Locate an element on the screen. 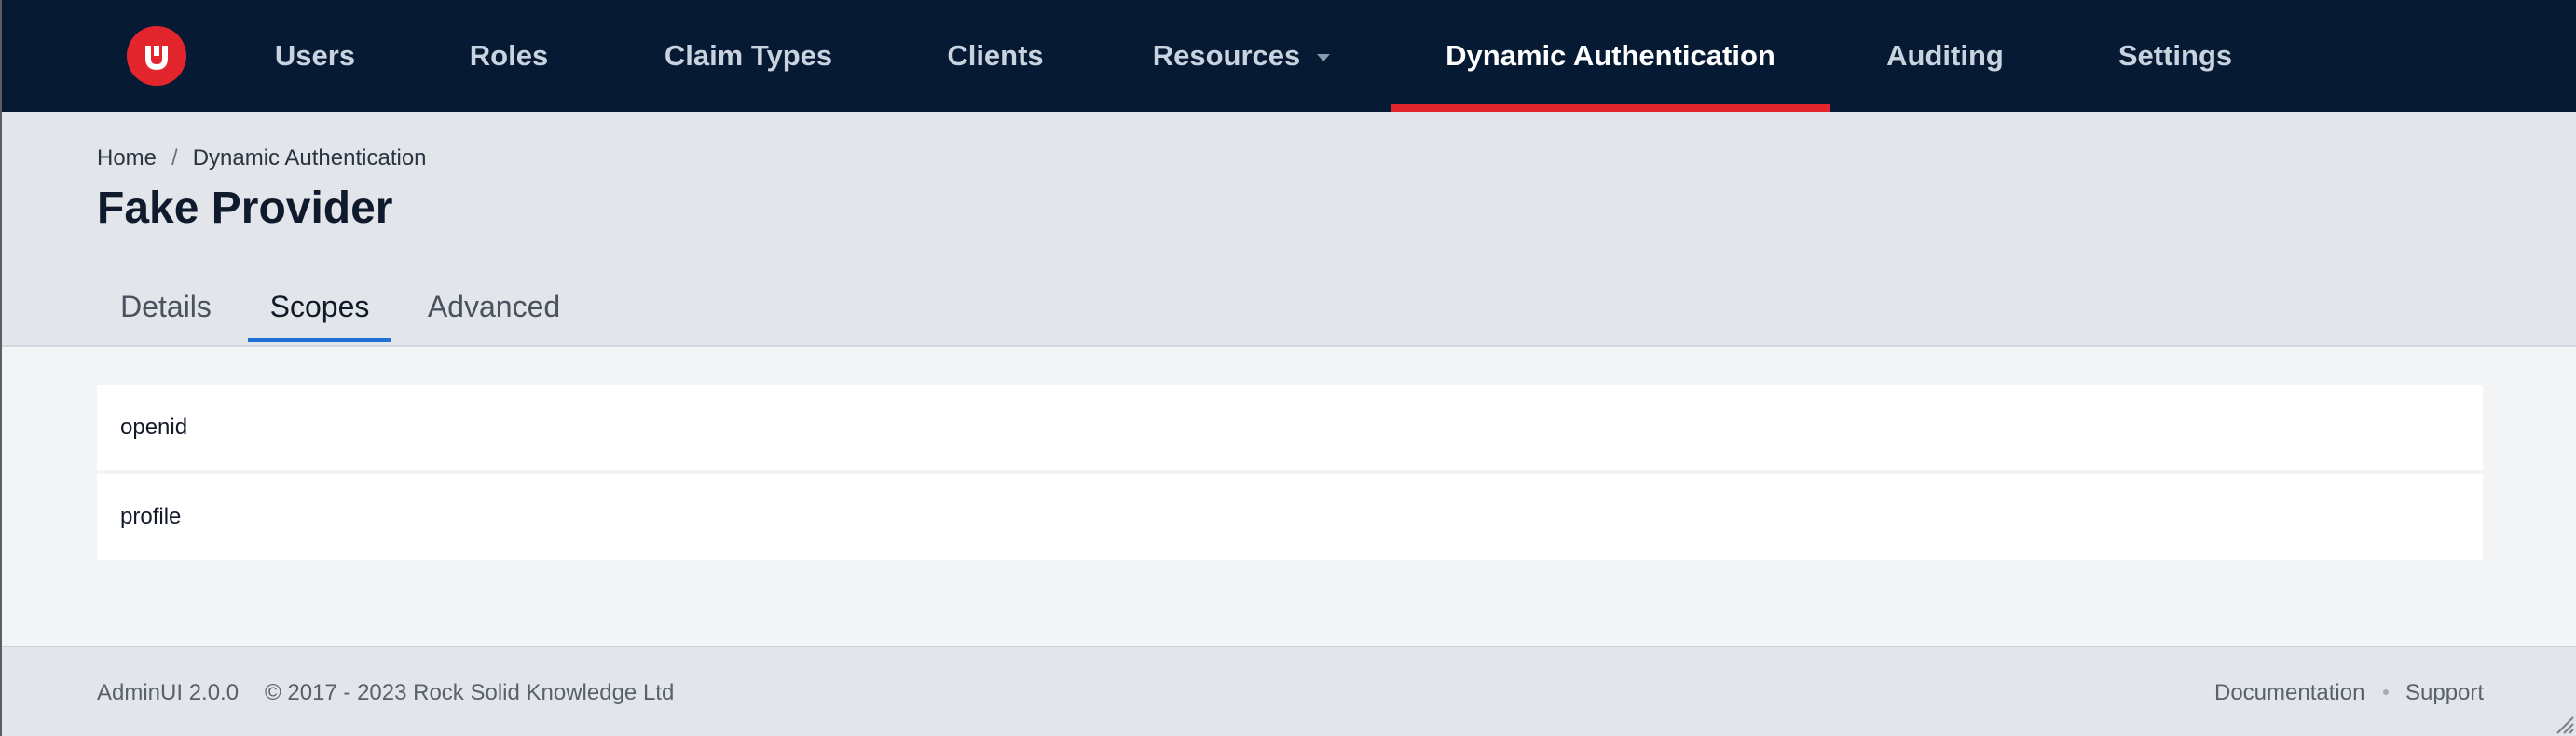 Image resolution: width=2576 pixels, height=736 pixels. nav-item-label: Settings is located at coordinates (2175, 55).